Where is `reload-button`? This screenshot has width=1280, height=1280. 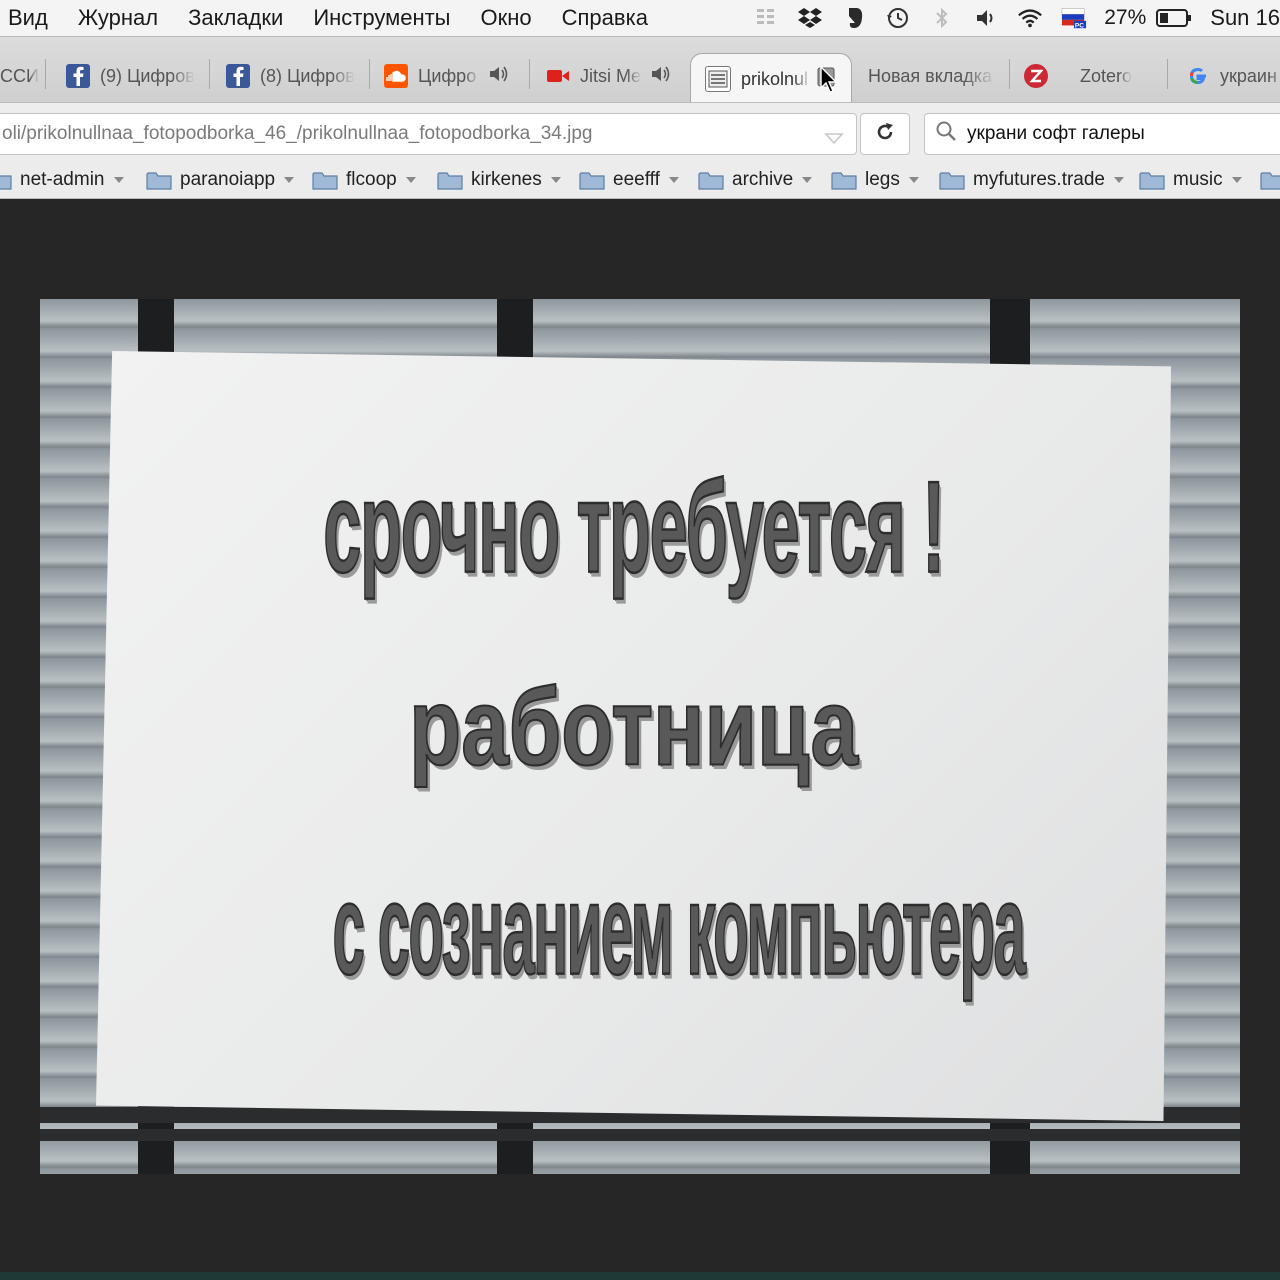 reload-button is located at coordinates (885, 134).